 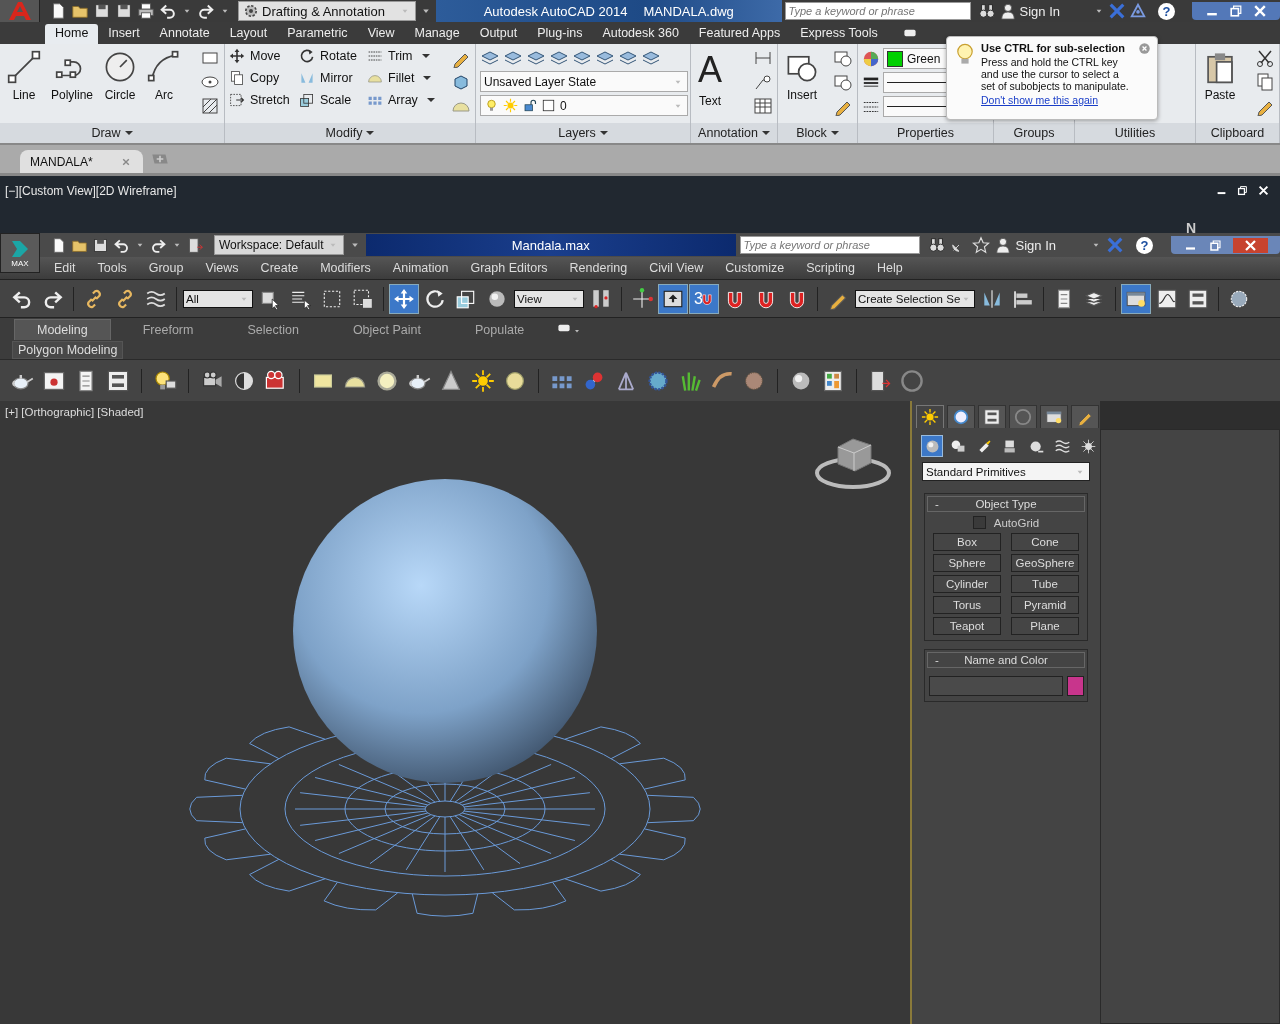 What do you see at coordinates (915, 298) in the screenshot?
I see `named-selection-dropdown: Create Selection Se` at bounding box center [915, 298].